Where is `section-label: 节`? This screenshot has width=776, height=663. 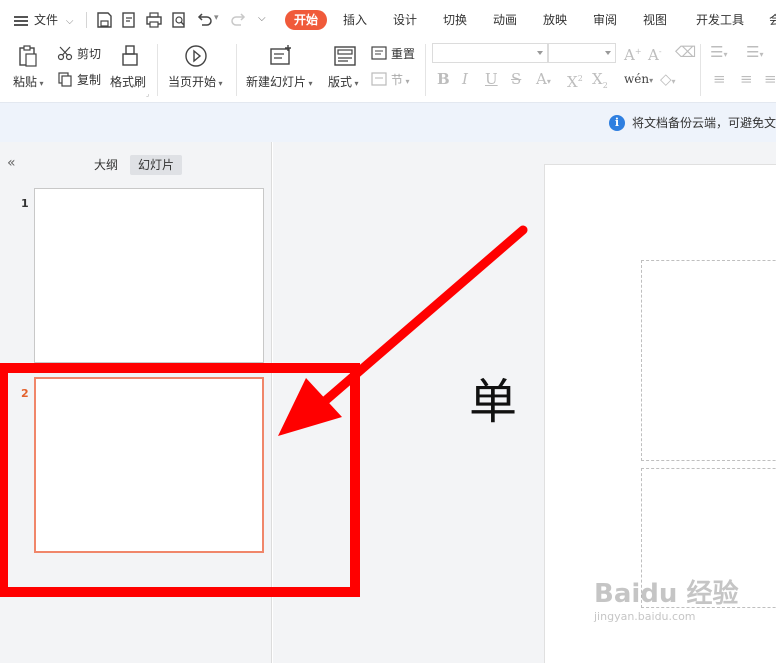
section-label: 节 is located at coordinates (397, 80).